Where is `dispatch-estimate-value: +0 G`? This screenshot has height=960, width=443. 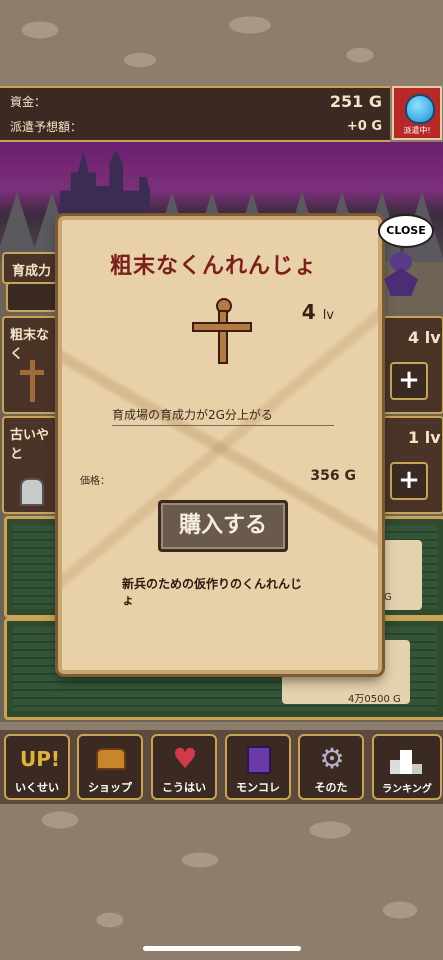
dispatch-estimate-value: +0 G is located at coordinates (364, 126).